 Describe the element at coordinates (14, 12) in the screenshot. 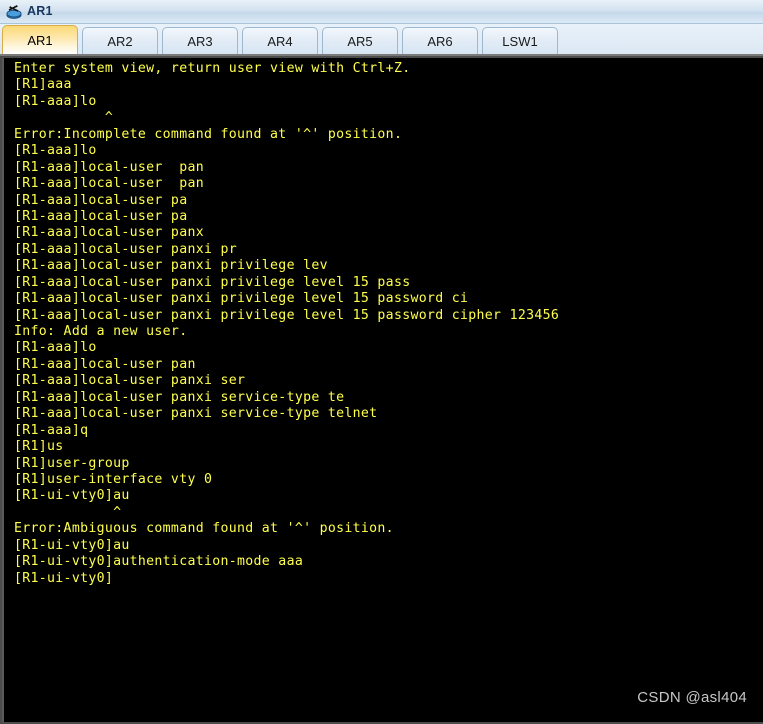

I see `router-icon` at that location.